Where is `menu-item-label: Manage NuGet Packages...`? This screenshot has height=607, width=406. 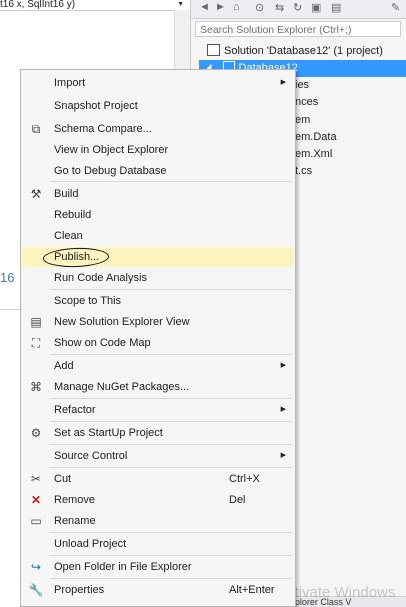 menu-item-label: Manage NuGet Packages... is located at coordinates (122, 387).